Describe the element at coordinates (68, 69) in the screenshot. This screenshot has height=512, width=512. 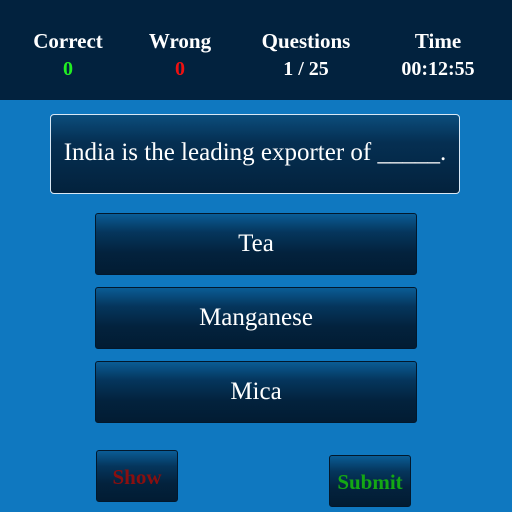
I see `correct-count: 0` at that location.